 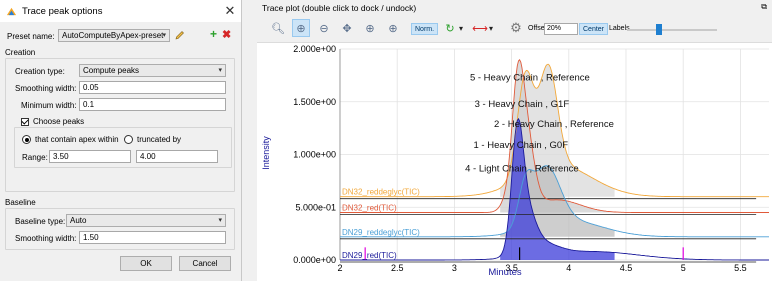 I want to click on range-to-input: 4.00, so click(x=177, y=156).